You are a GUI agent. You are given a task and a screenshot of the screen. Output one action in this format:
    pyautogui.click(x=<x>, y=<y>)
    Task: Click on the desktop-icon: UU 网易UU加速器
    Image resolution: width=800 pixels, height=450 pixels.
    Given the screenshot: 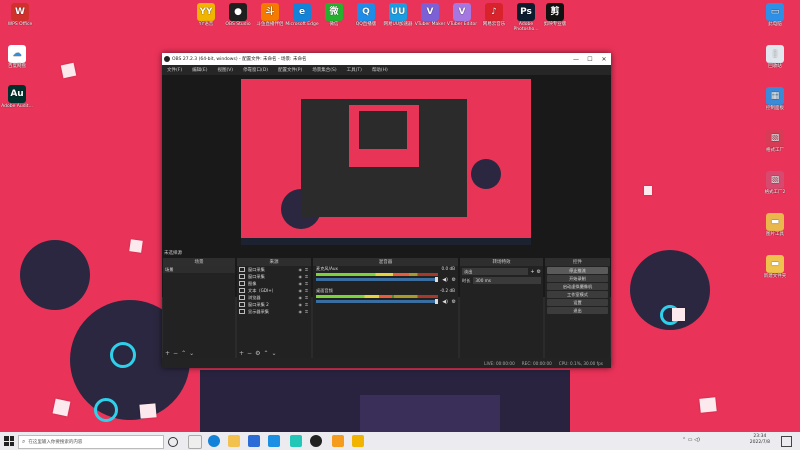 What is the action you would take?
    pyautogui.click(x=398, y=15)
    